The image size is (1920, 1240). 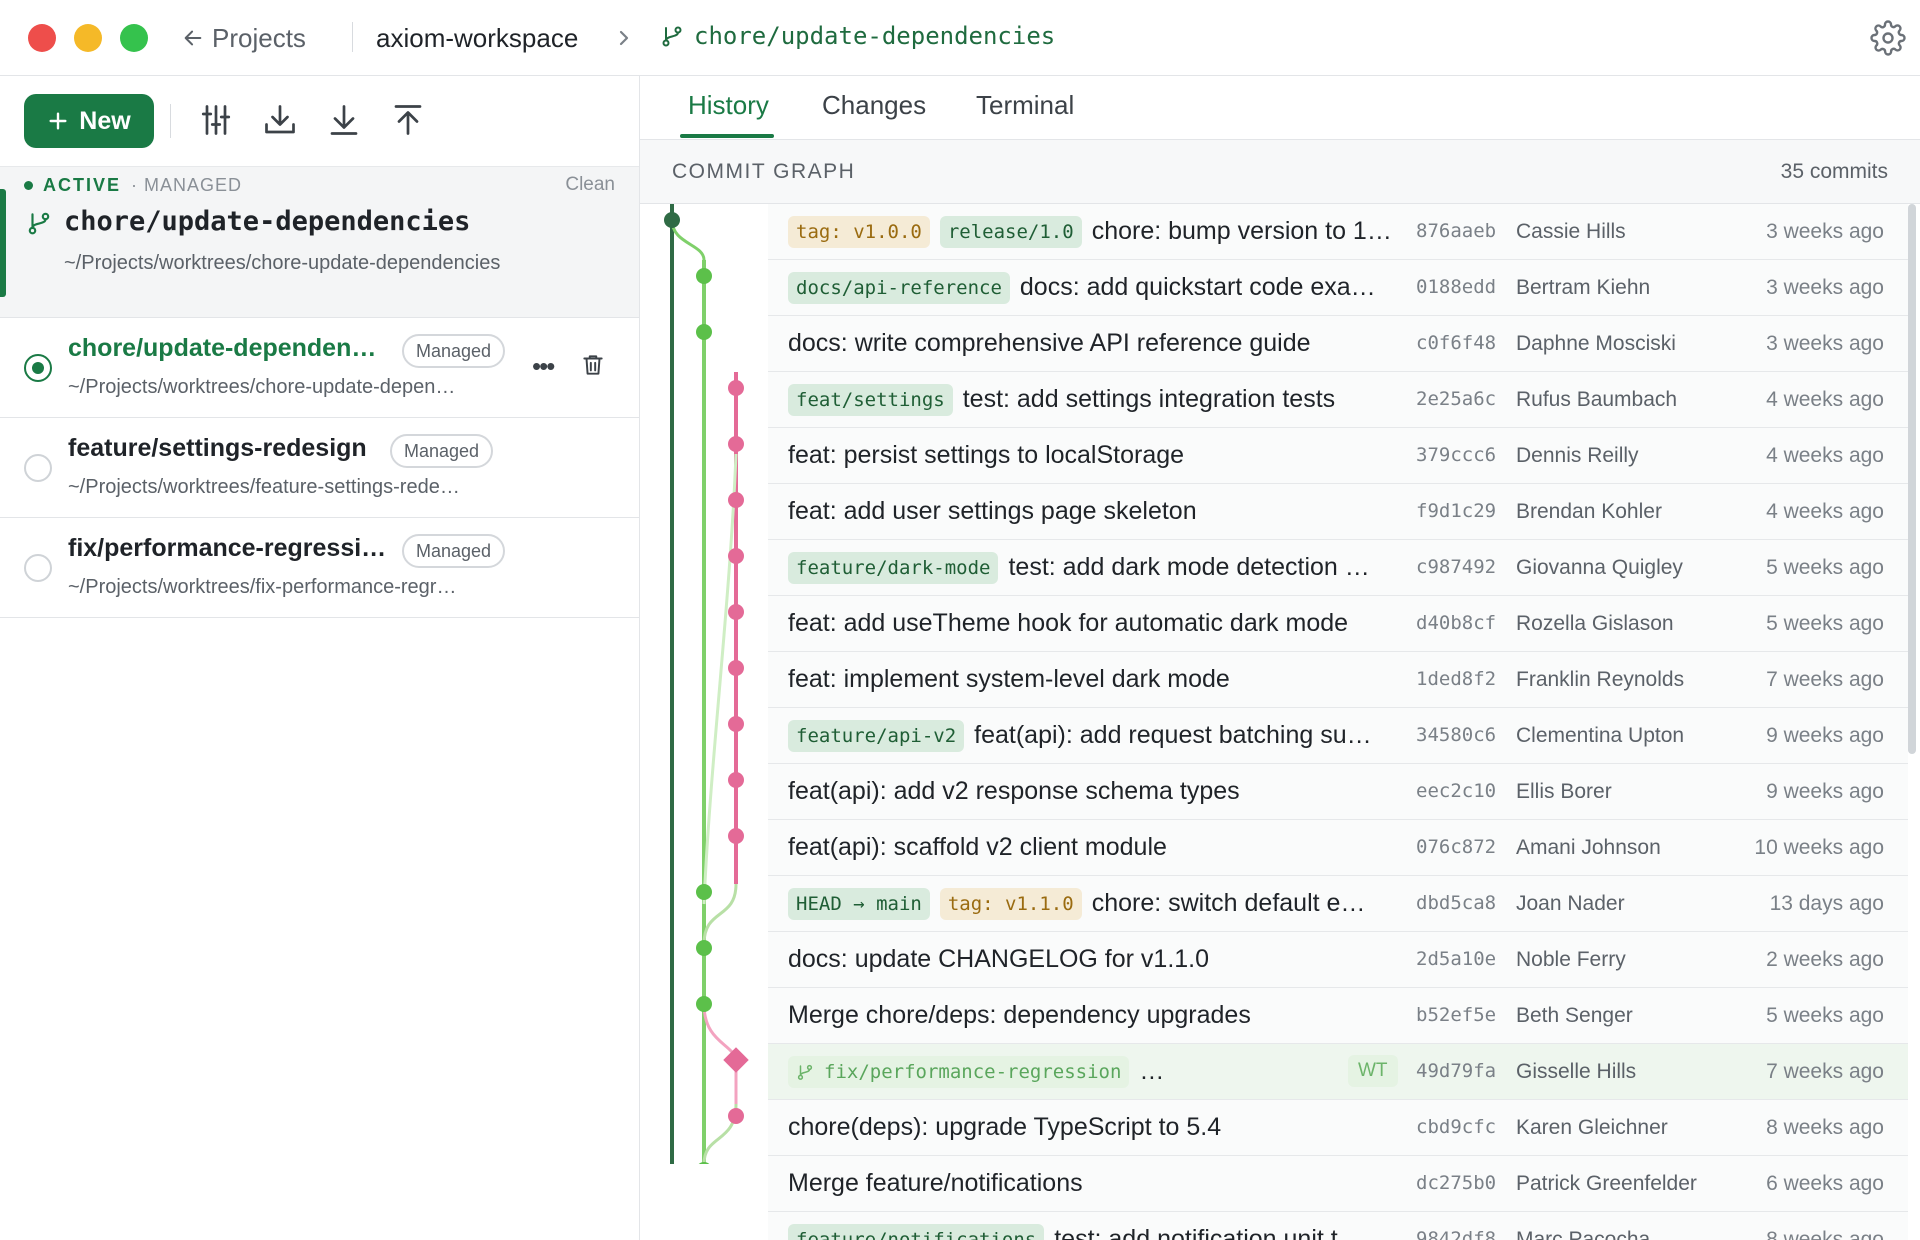 I want to click on commit-summary: feat: add user settings page skeleton, so click(x=1098, y=511).